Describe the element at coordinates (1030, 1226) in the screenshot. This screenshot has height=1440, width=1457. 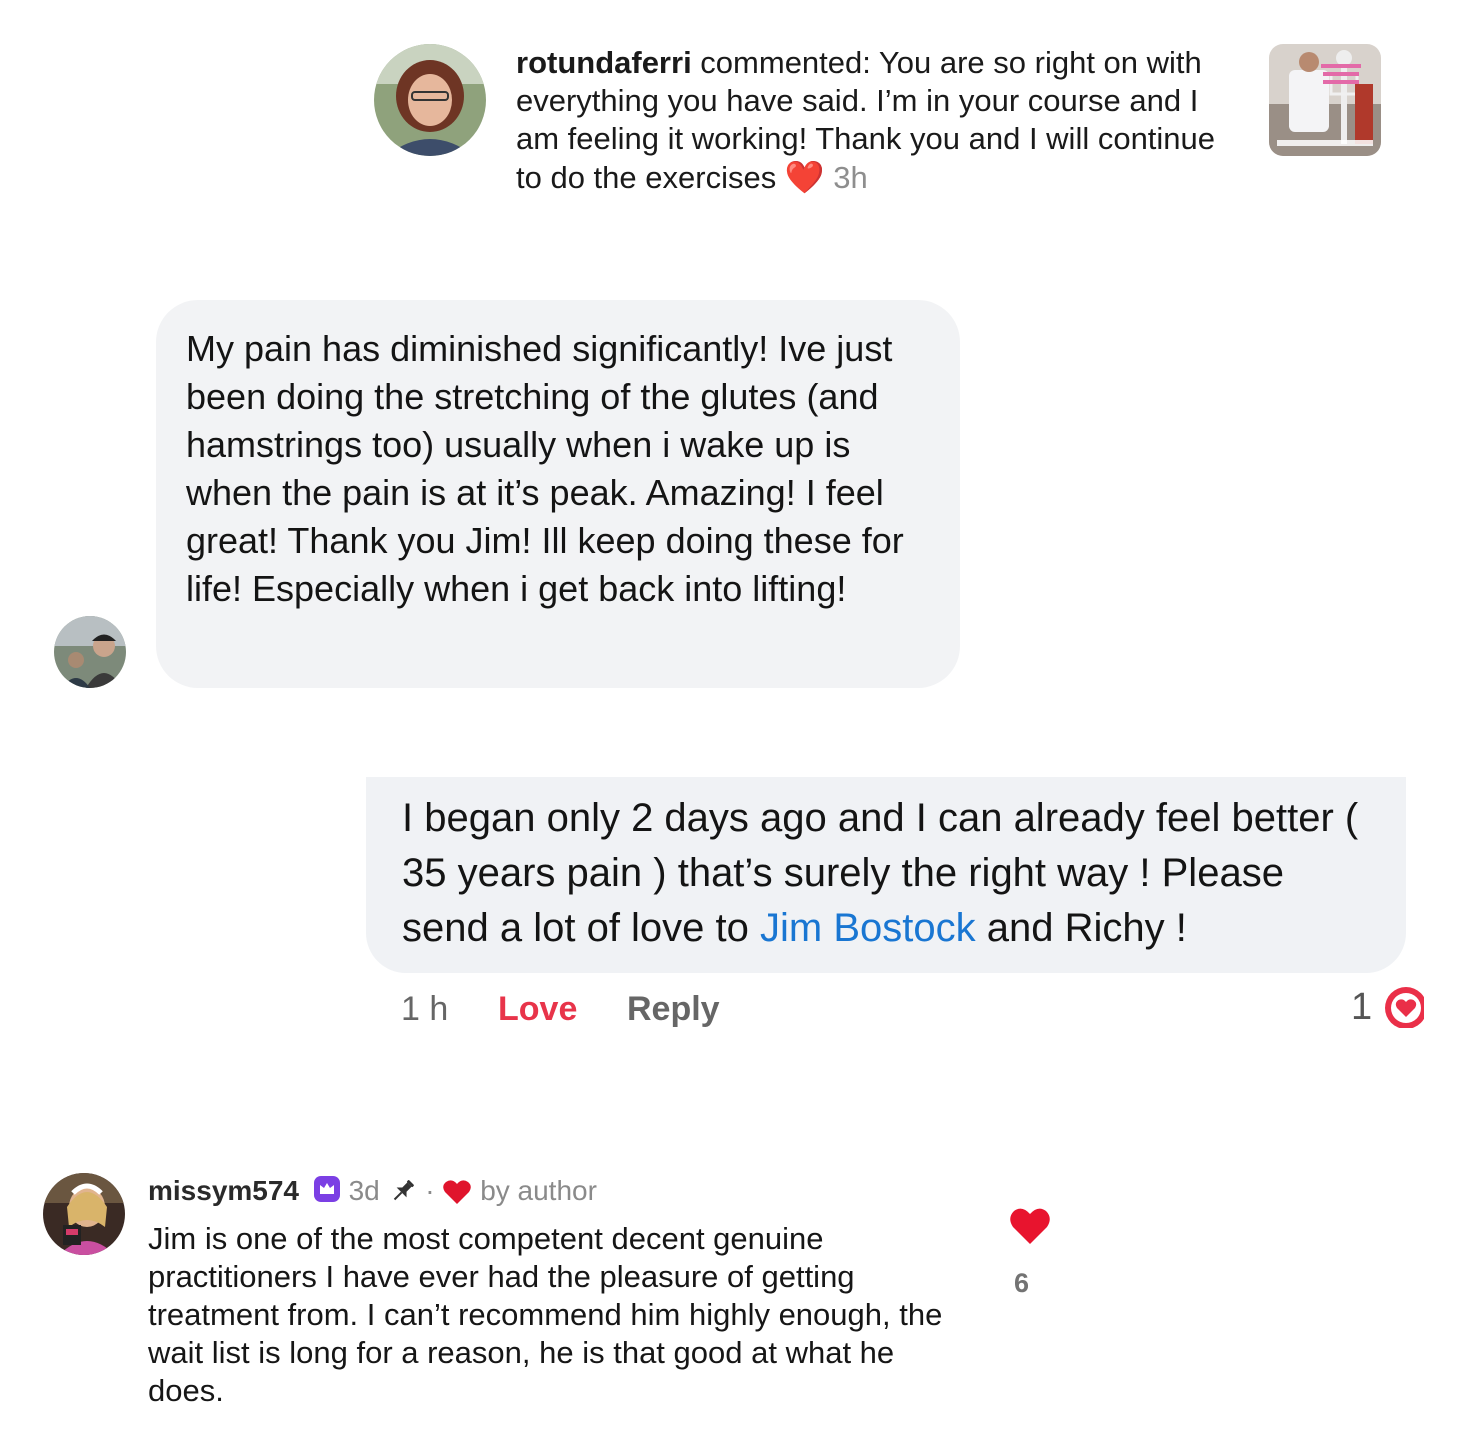
I see `like-heart-icon` at that location.